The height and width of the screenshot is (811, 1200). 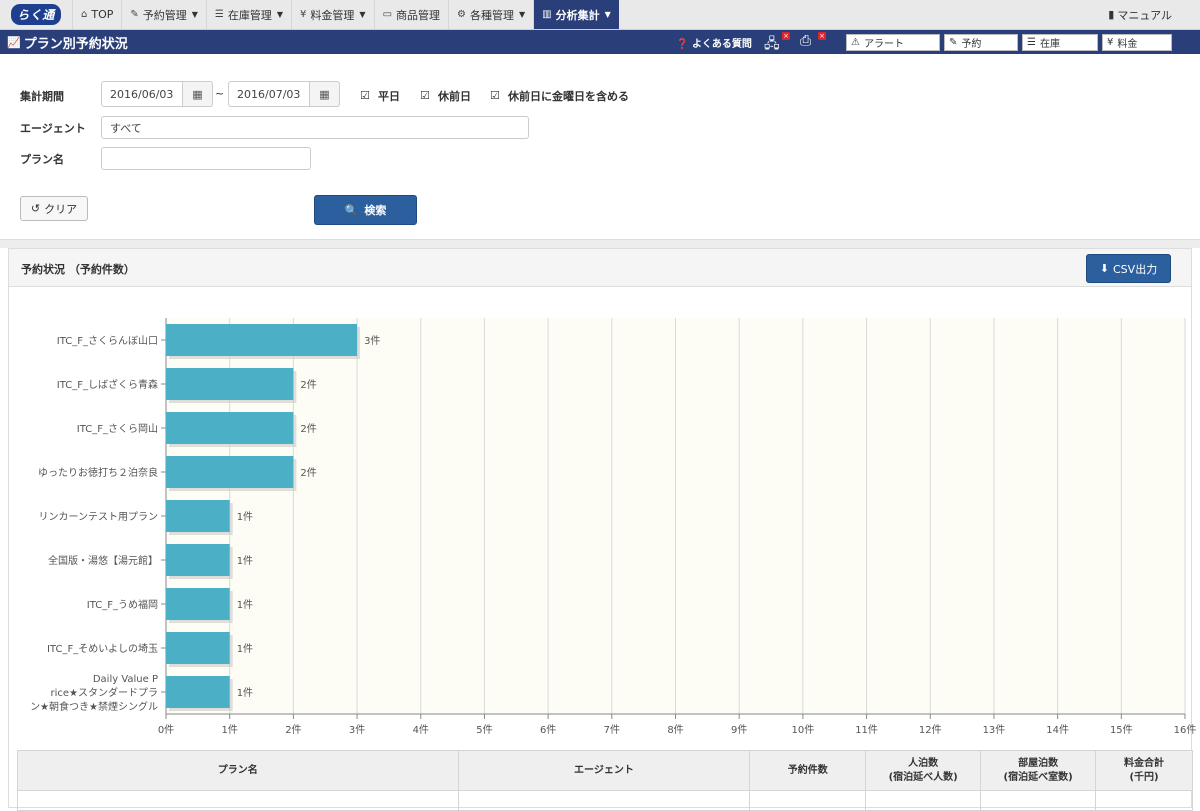 I want to click on nav-item-label: 予約管理, so click(x=164, y=15).